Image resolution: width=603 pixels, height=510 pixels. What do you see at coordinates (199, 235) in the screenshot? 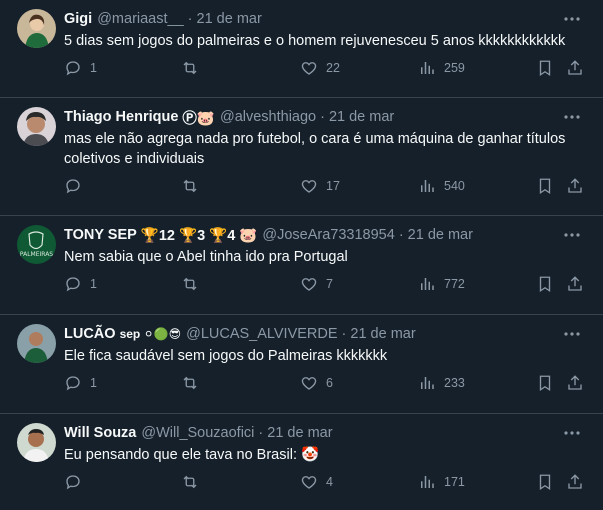
I see `name-badges: 🏆12 🏆3 🏆4 🐷` at bounding box center [199, 235].